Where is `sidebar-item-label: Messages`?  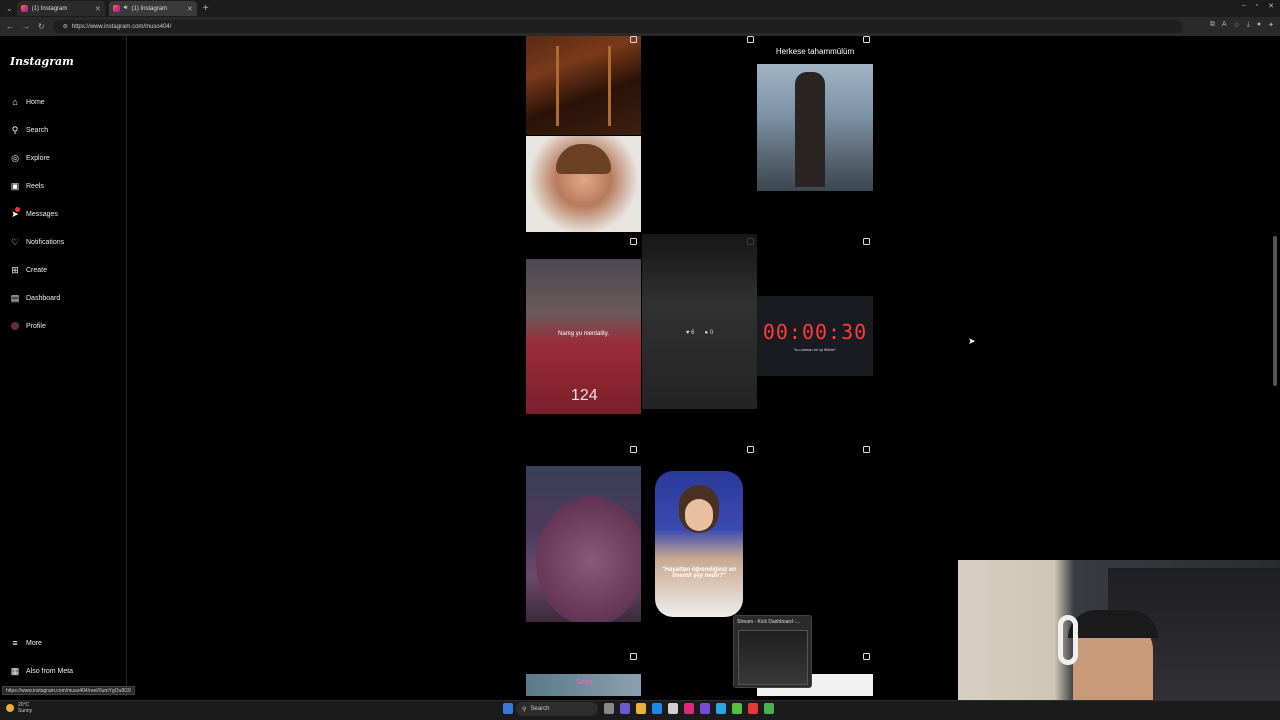
sidebar-item-label: Messages is located at coordinates (42, 214).